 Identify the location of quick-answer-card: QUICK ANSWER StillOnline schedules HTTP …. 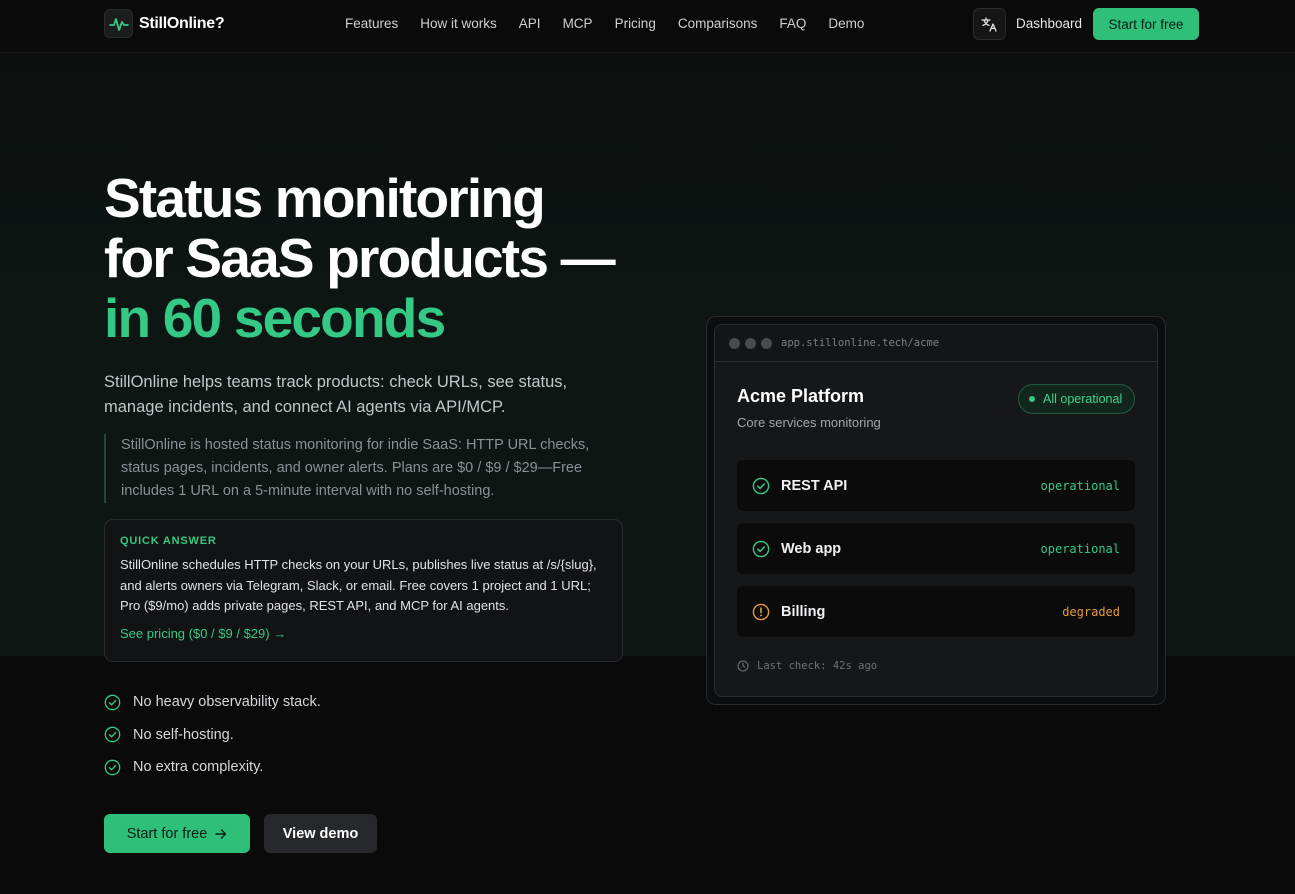
(363, 590).